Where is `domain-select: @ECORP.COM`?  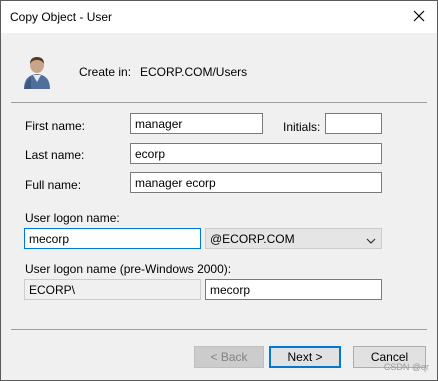
domain-select: @ECORP.COM is located at coordinates (293, 238).